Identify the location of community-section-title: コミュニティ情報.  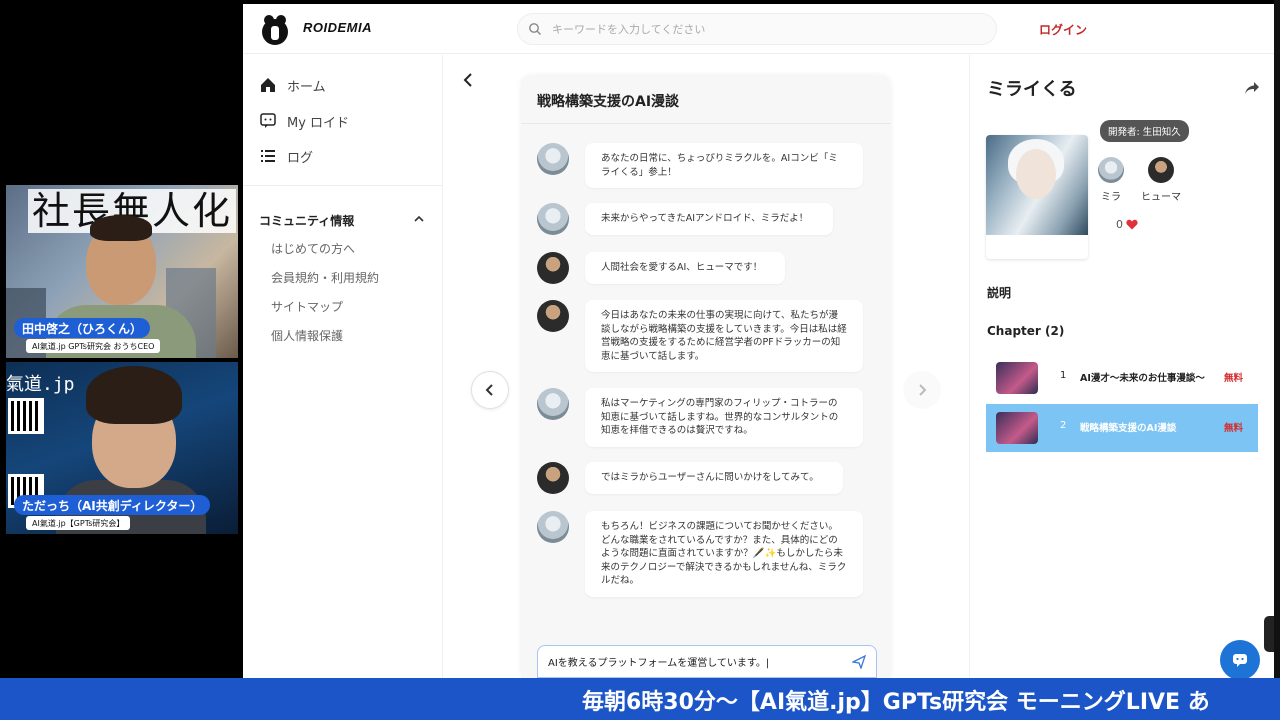
(306, 220).